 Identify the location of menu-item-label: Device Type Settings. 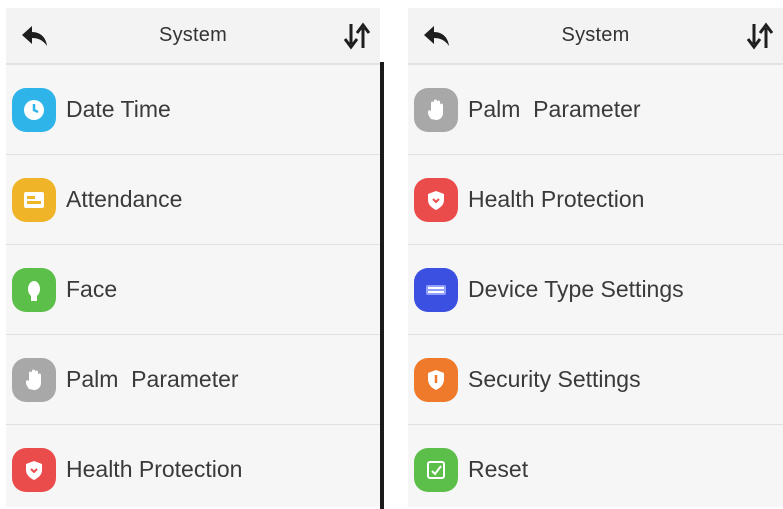
(576, 289).